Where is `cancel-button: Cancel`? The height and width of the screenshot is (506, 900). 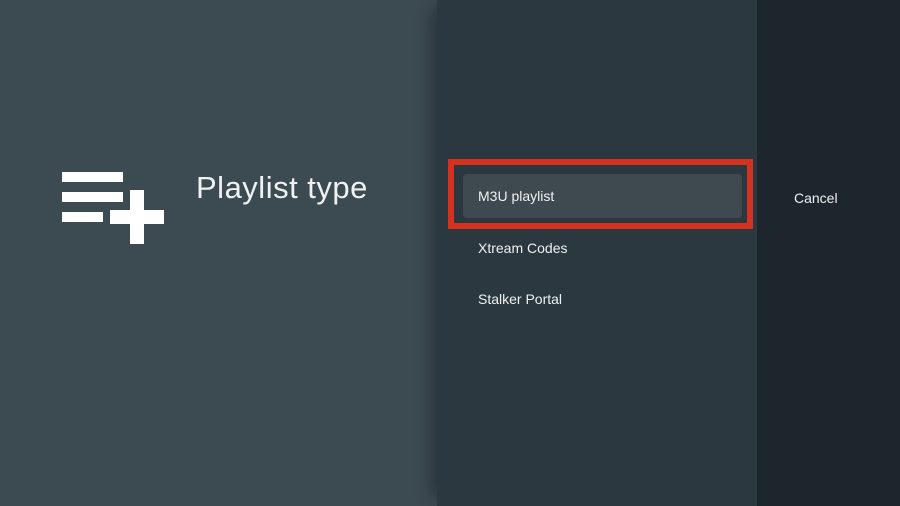 cancel-button: Cancel is located at coordinates (816, 198).